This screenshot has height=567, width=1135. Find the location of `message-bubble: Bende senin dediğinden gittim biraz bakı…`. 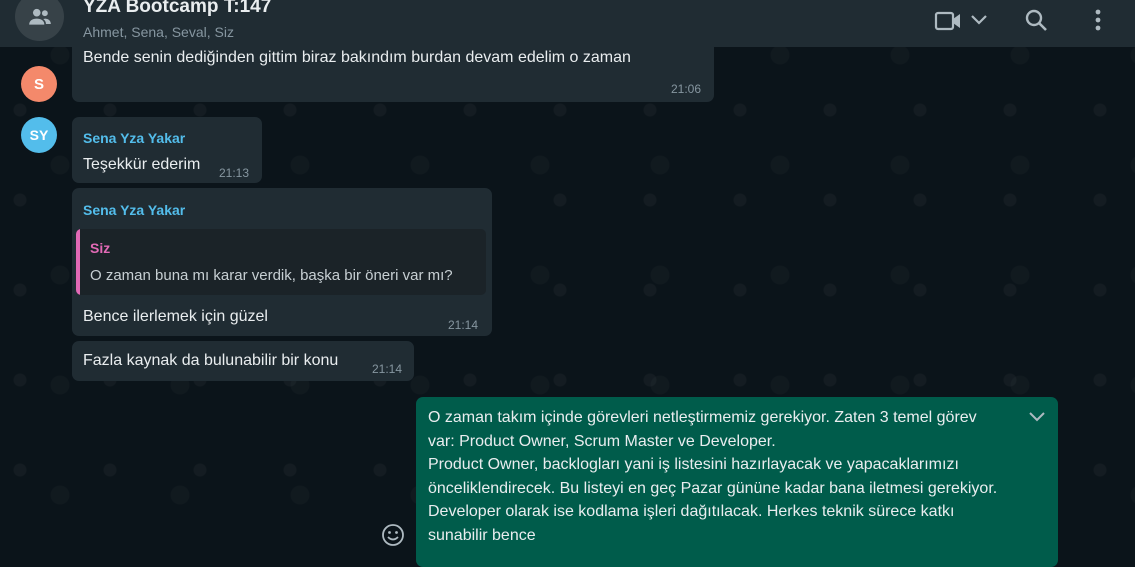

message-bubble: Bende senin dediğinden gittim biraz bakı… is located at coordinates (393, 71).